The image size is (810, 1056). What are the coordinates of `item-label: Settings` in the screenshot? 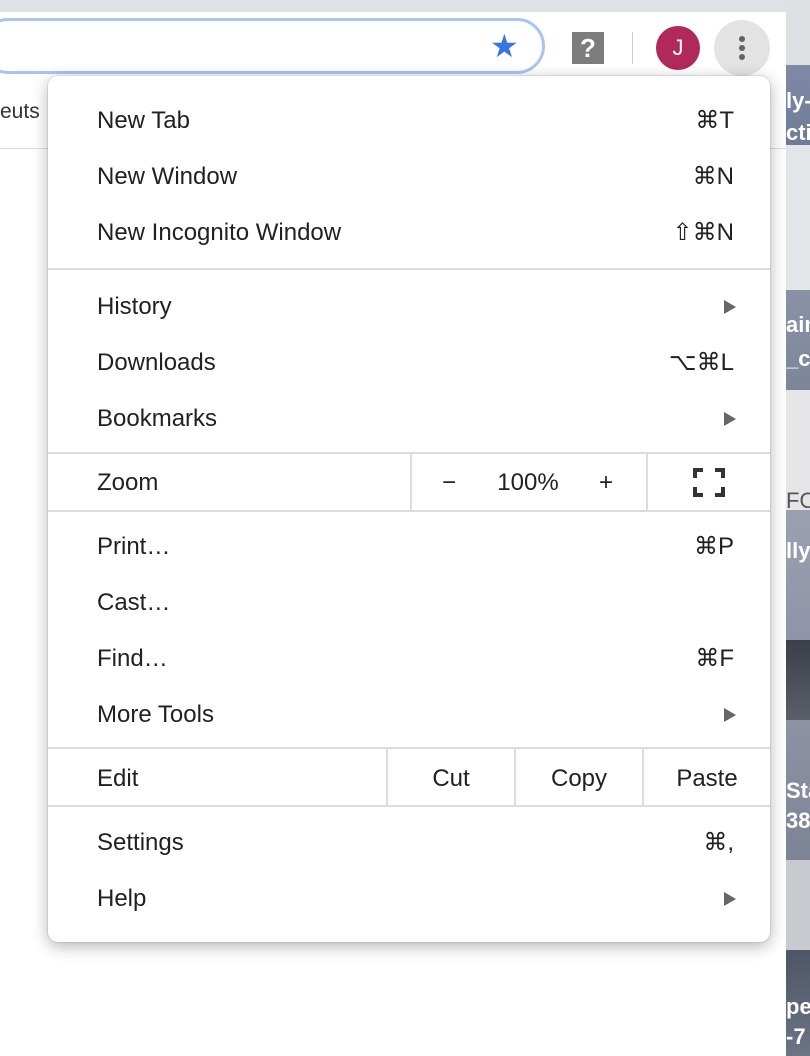 It's located at (140, 842).